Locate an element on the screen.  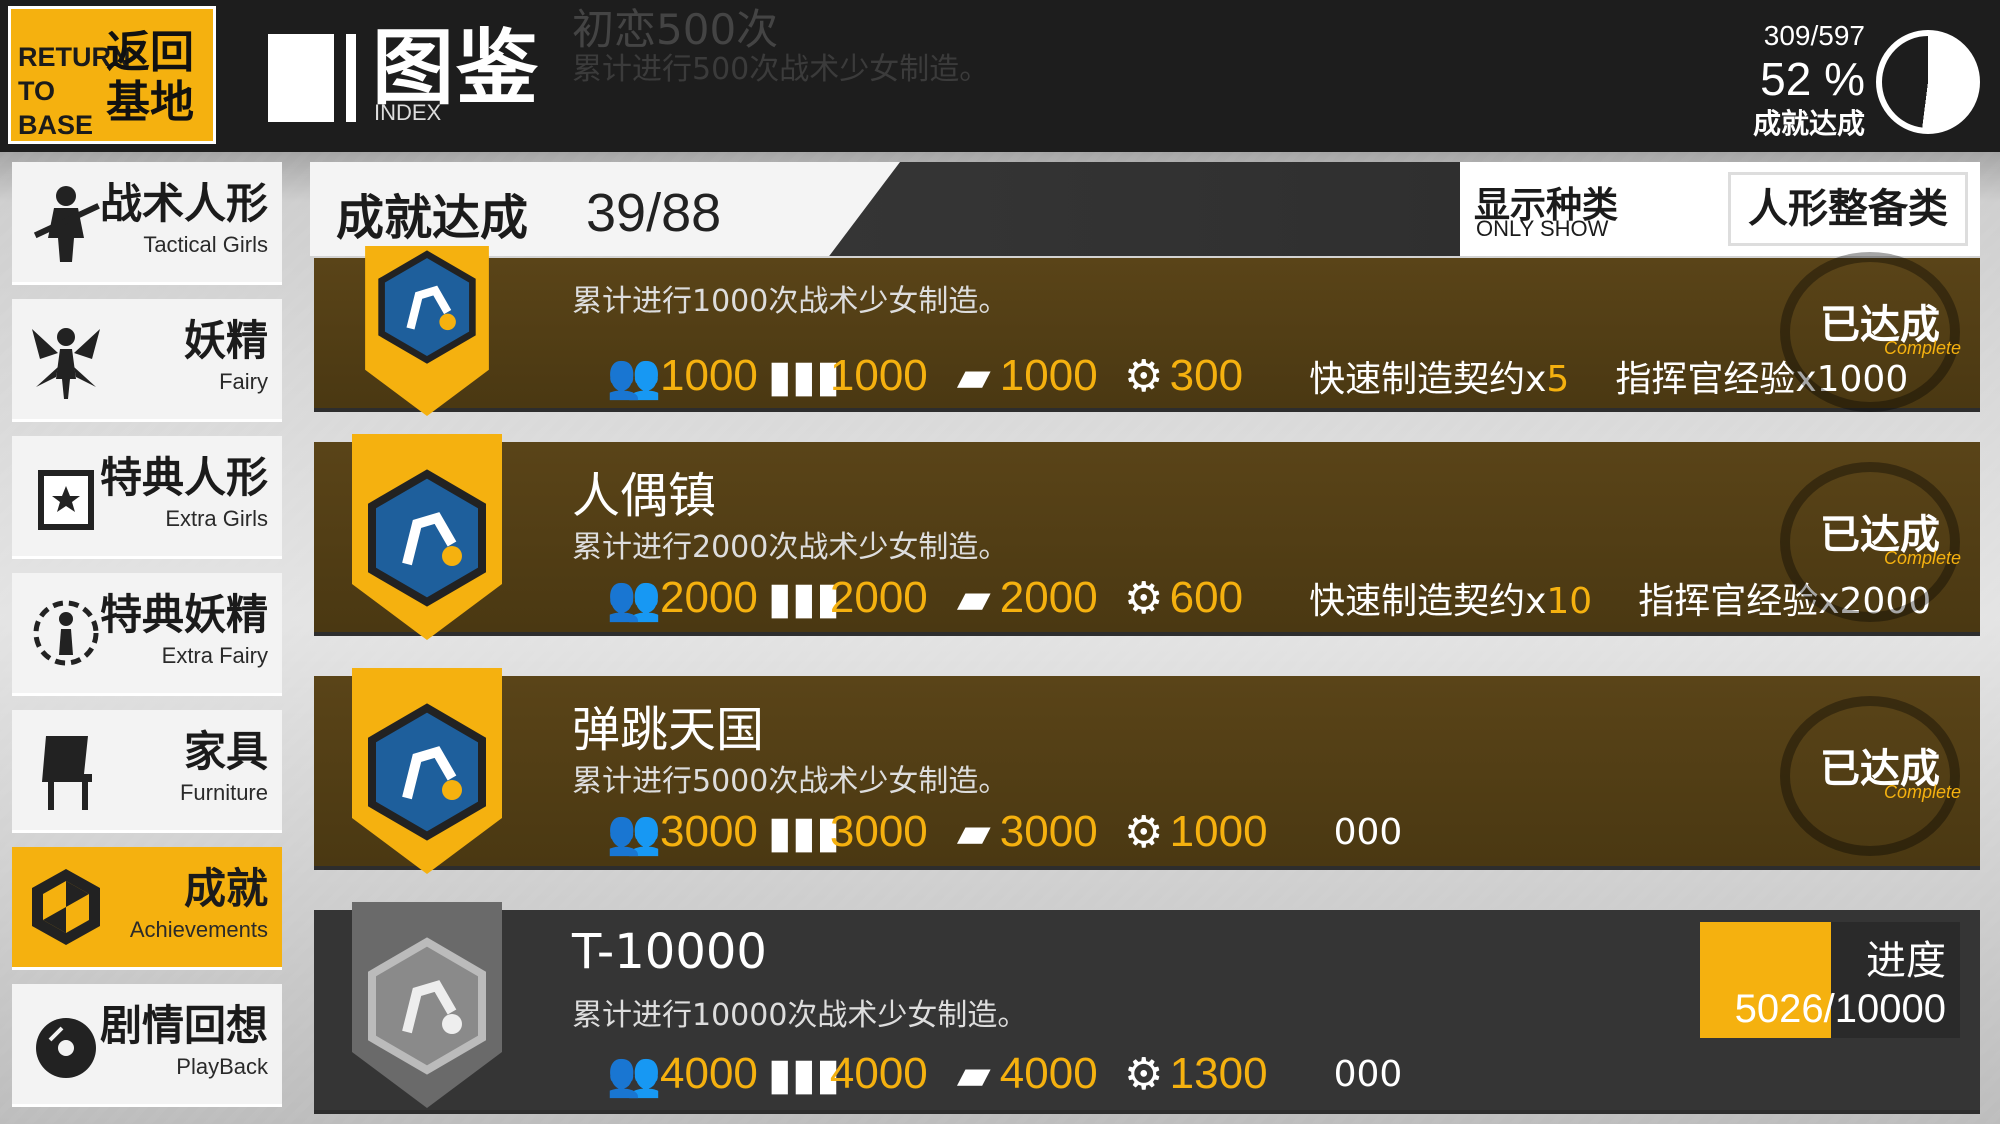
achievement-desc: 累计进行1000次战术少女制造。 is located at coordinates (790, 301).